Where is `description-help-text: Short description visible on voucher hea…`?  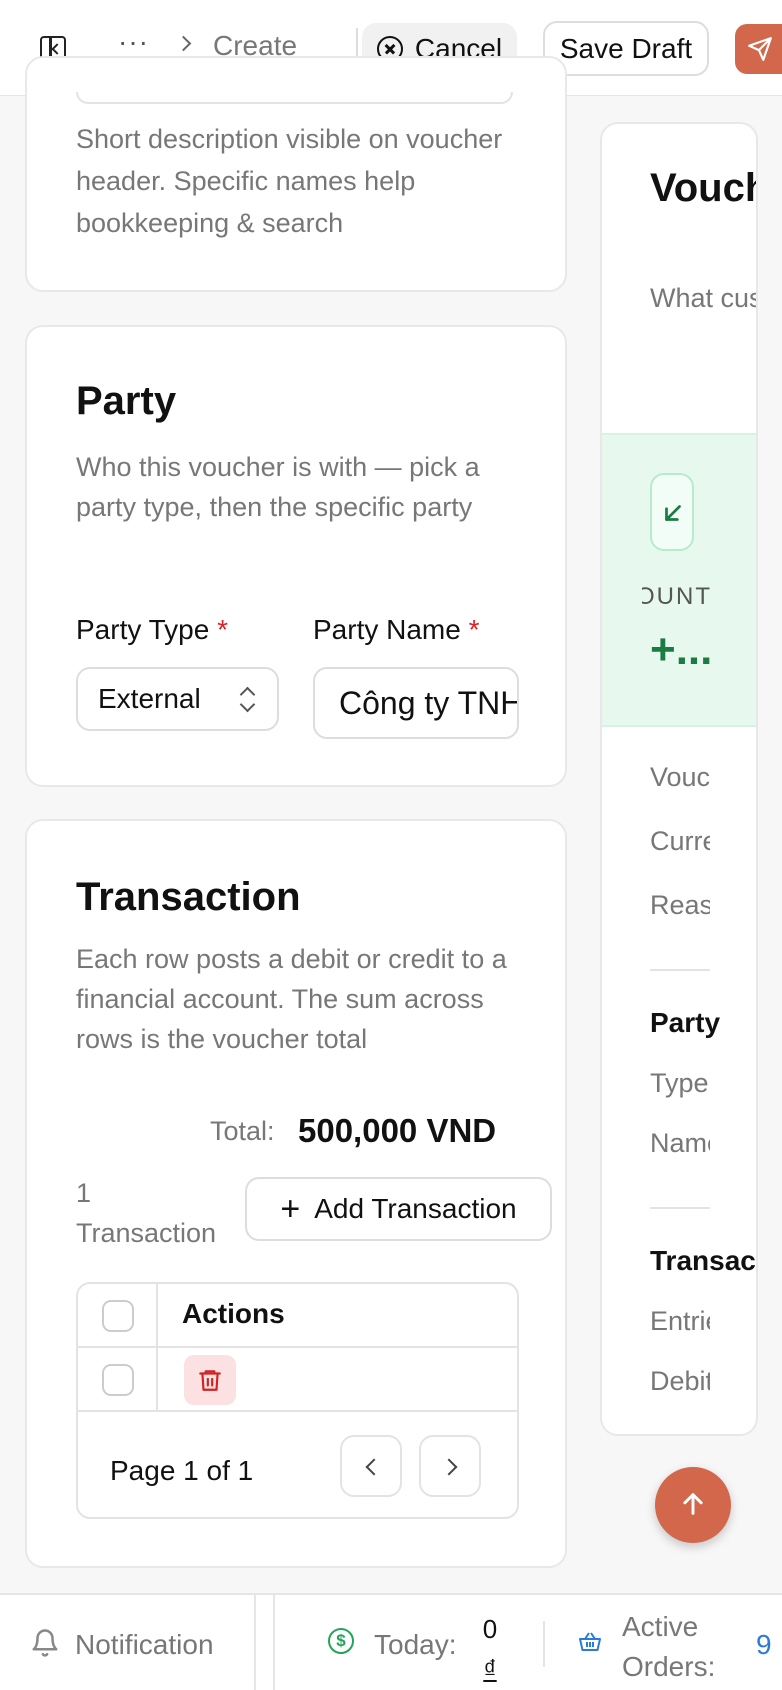
description-help-text: Short description visible on voucher hea… is located at coordinates (289, 181).